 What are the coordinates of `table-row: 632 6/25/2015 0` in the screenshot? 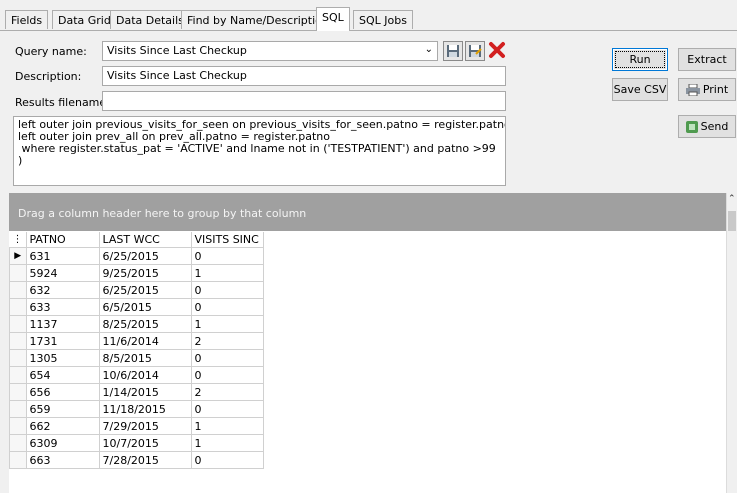 It's located at (136, 290).